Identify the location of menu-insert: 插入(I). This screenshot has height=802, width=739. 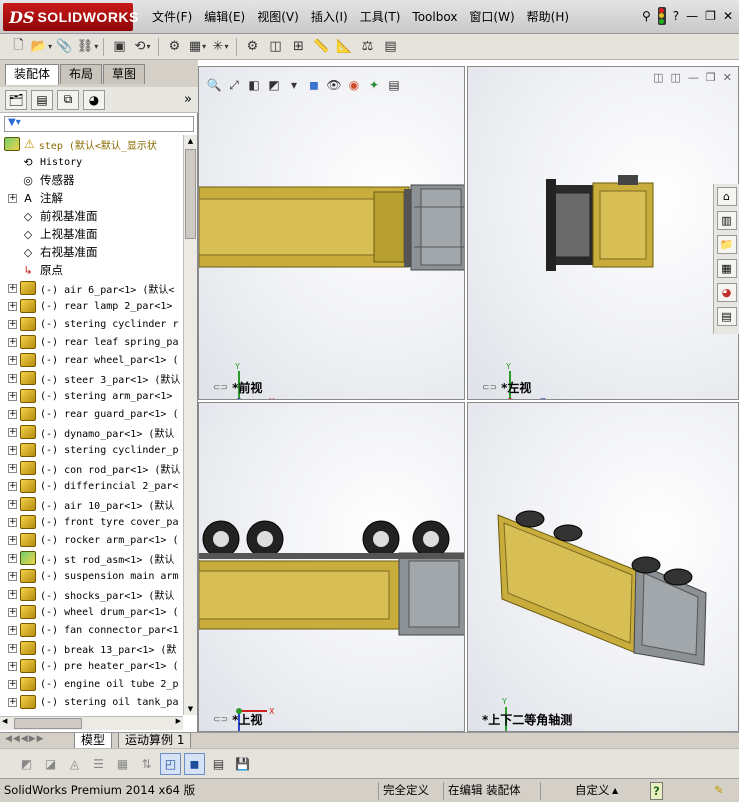
(329, 17).